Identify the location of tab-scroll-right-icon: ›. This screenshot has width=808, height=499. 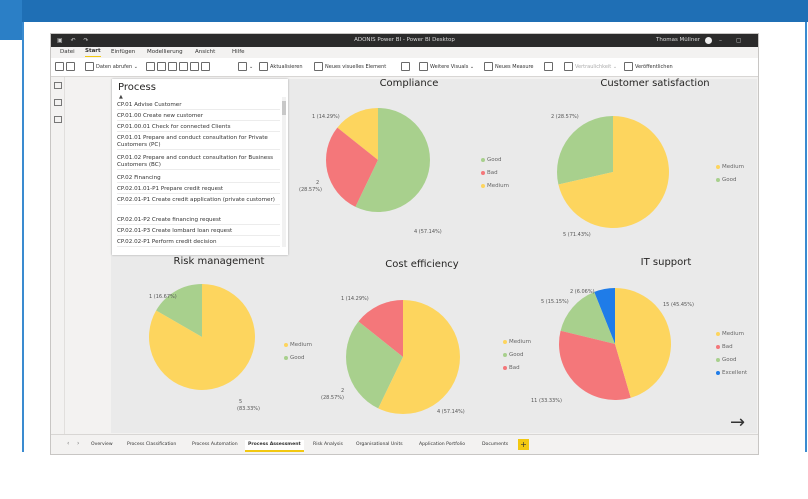
(78, 443).